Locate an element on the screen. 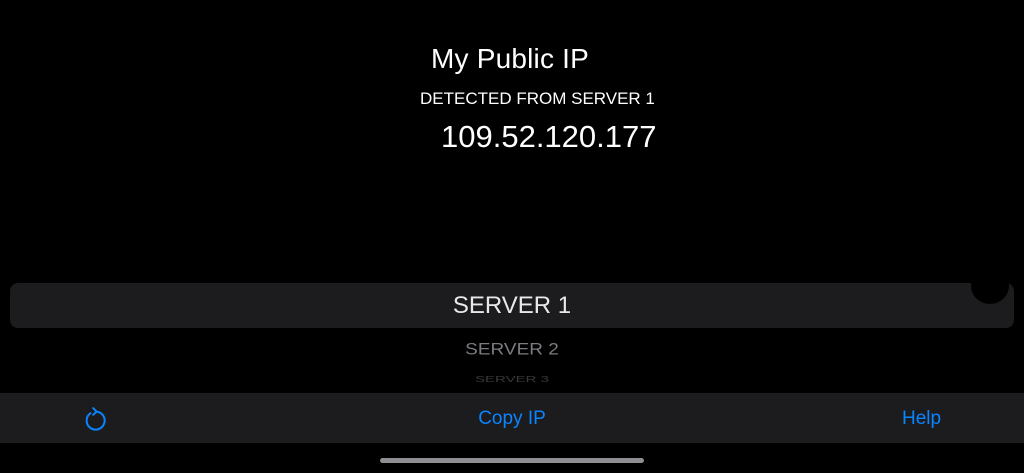 This screenshot has height=473, width=1024. help-button: Help is located at coordinates (921, 419).